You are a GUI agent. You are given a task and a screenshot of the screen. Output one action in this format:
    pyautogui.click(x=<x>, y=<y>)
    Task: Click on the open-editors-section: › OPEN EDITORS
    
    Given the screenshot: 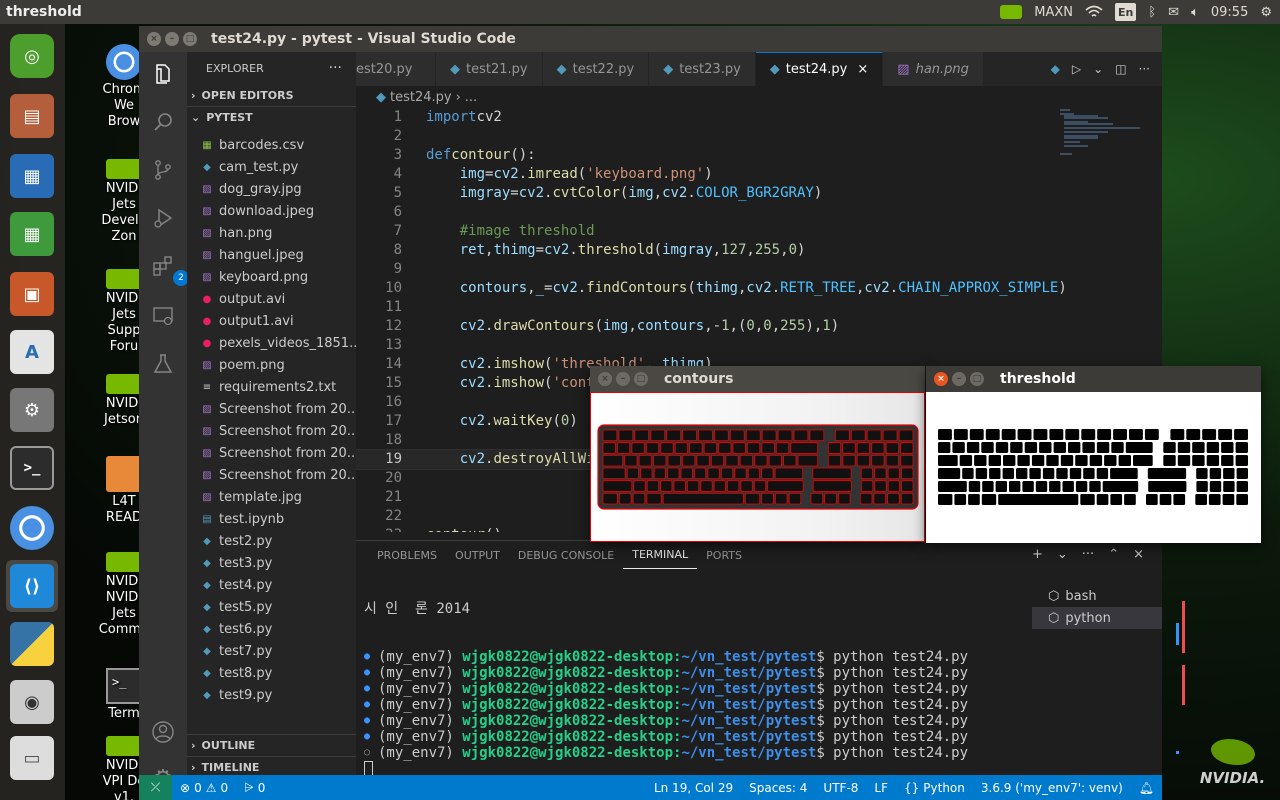 What is the action you would take?
    pyautogui.click(x=271, y=95)
    